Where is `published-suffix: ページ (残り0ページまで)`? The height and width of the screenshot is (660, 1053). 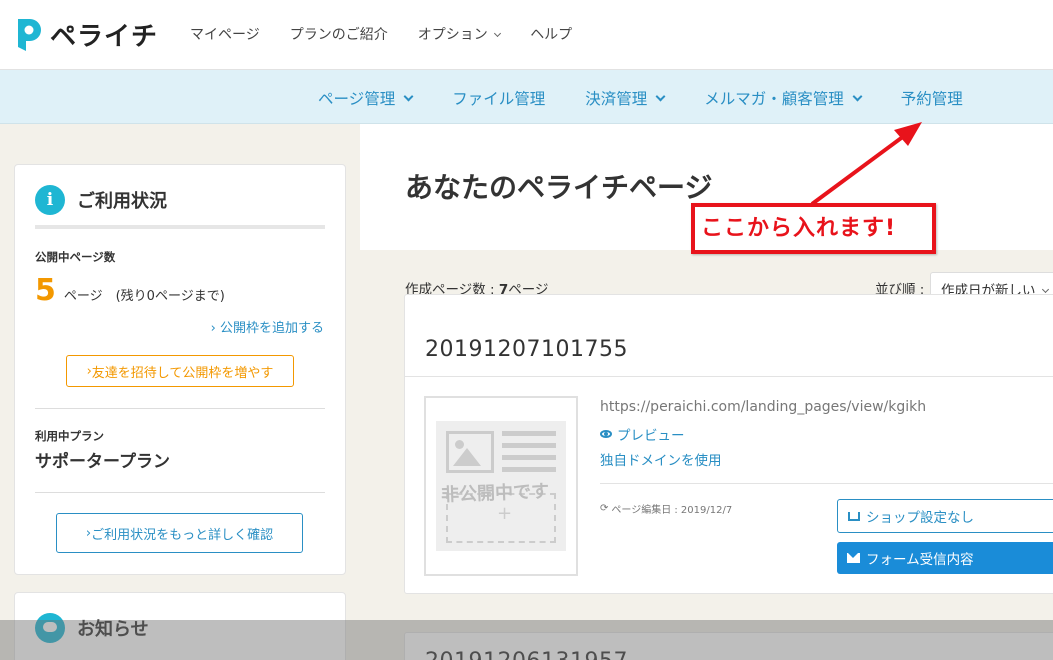
published-suffix: ページ (残り0ページまで) is located at coordinates (144, 296).